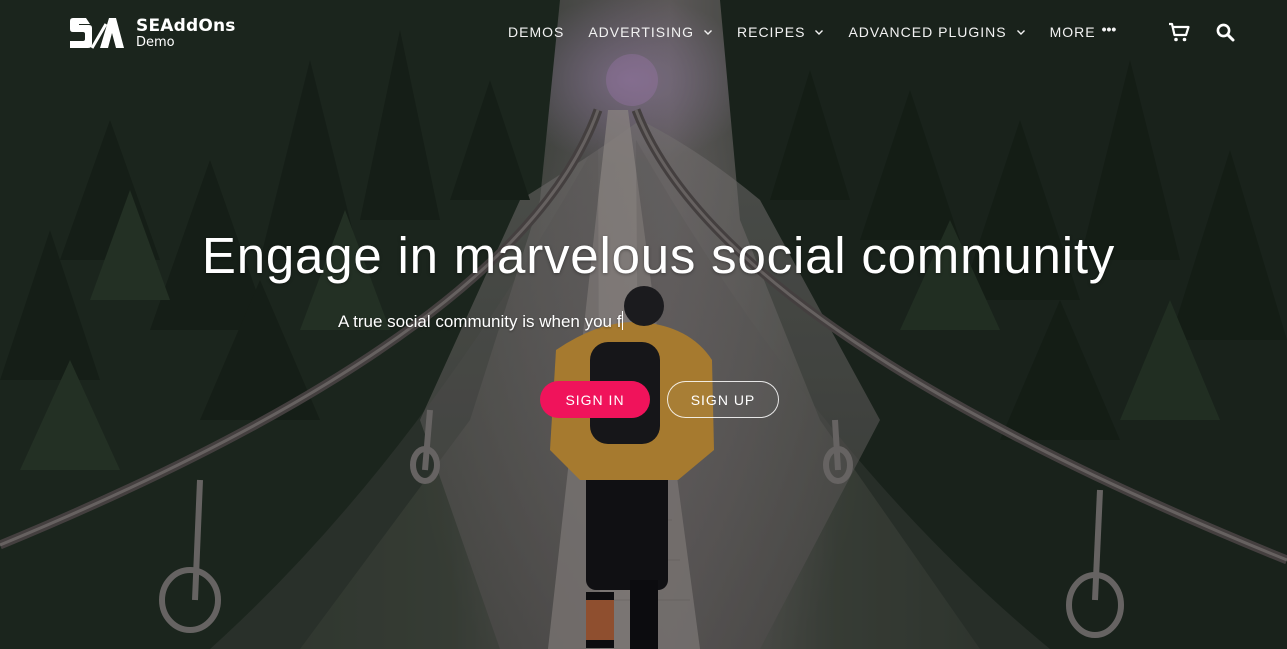 Image resolution: width=1287 pixels, height=649 pixels. I want to click on nav-item-demos: DEMOS, so click(536, 32).